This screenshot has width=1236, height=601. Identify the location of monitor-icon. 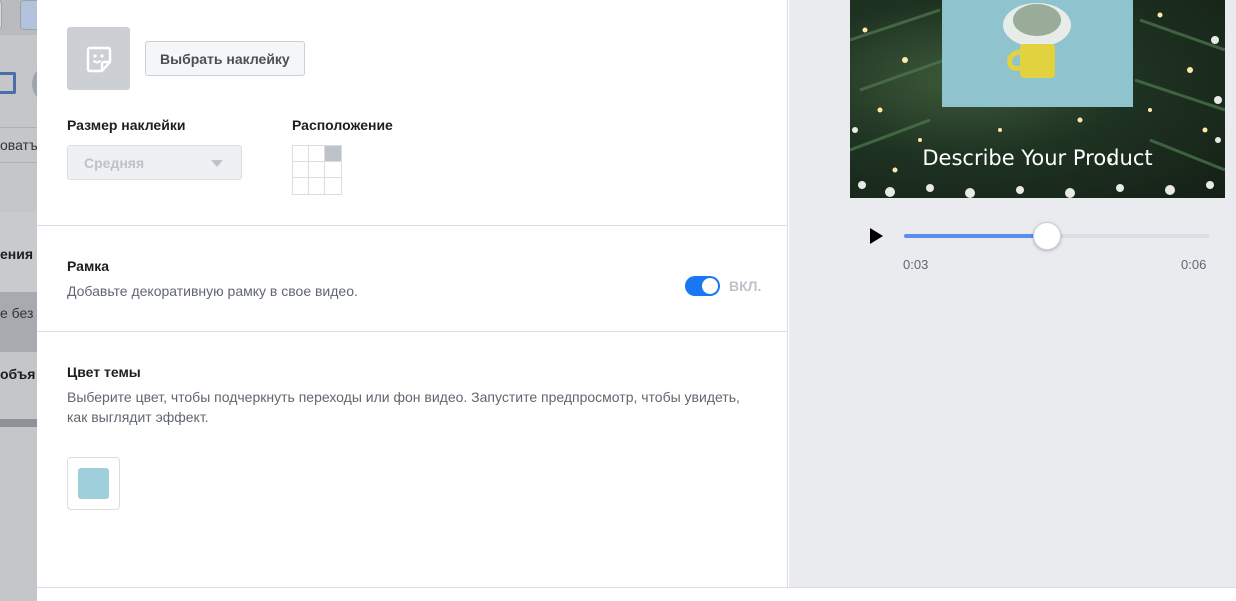
(8, 83).